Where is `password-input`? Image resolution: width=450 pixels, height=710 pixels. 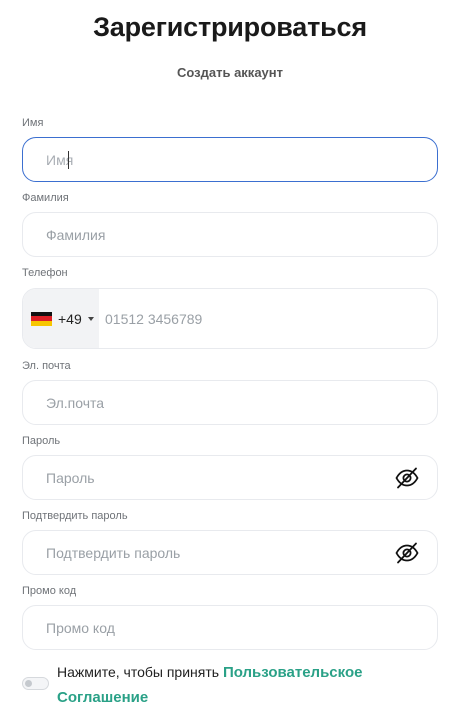
password-input is located at coordinates (230, 477).